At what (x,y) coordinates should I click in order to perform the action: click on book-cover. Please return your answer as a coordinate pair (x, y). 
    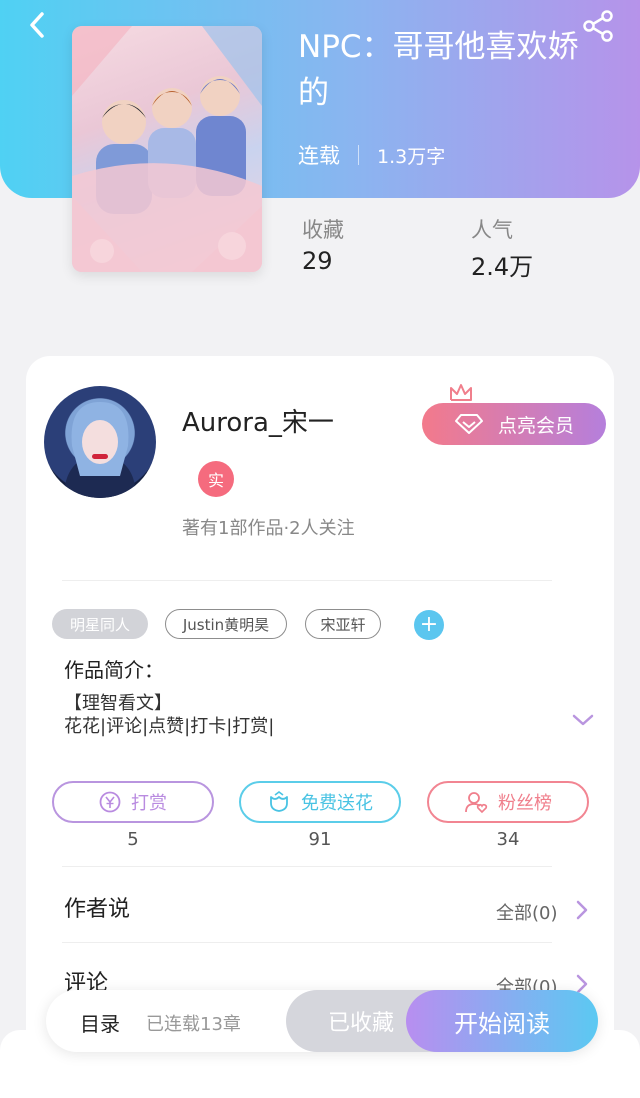
    Looking at the image, I should click on (167, 149).